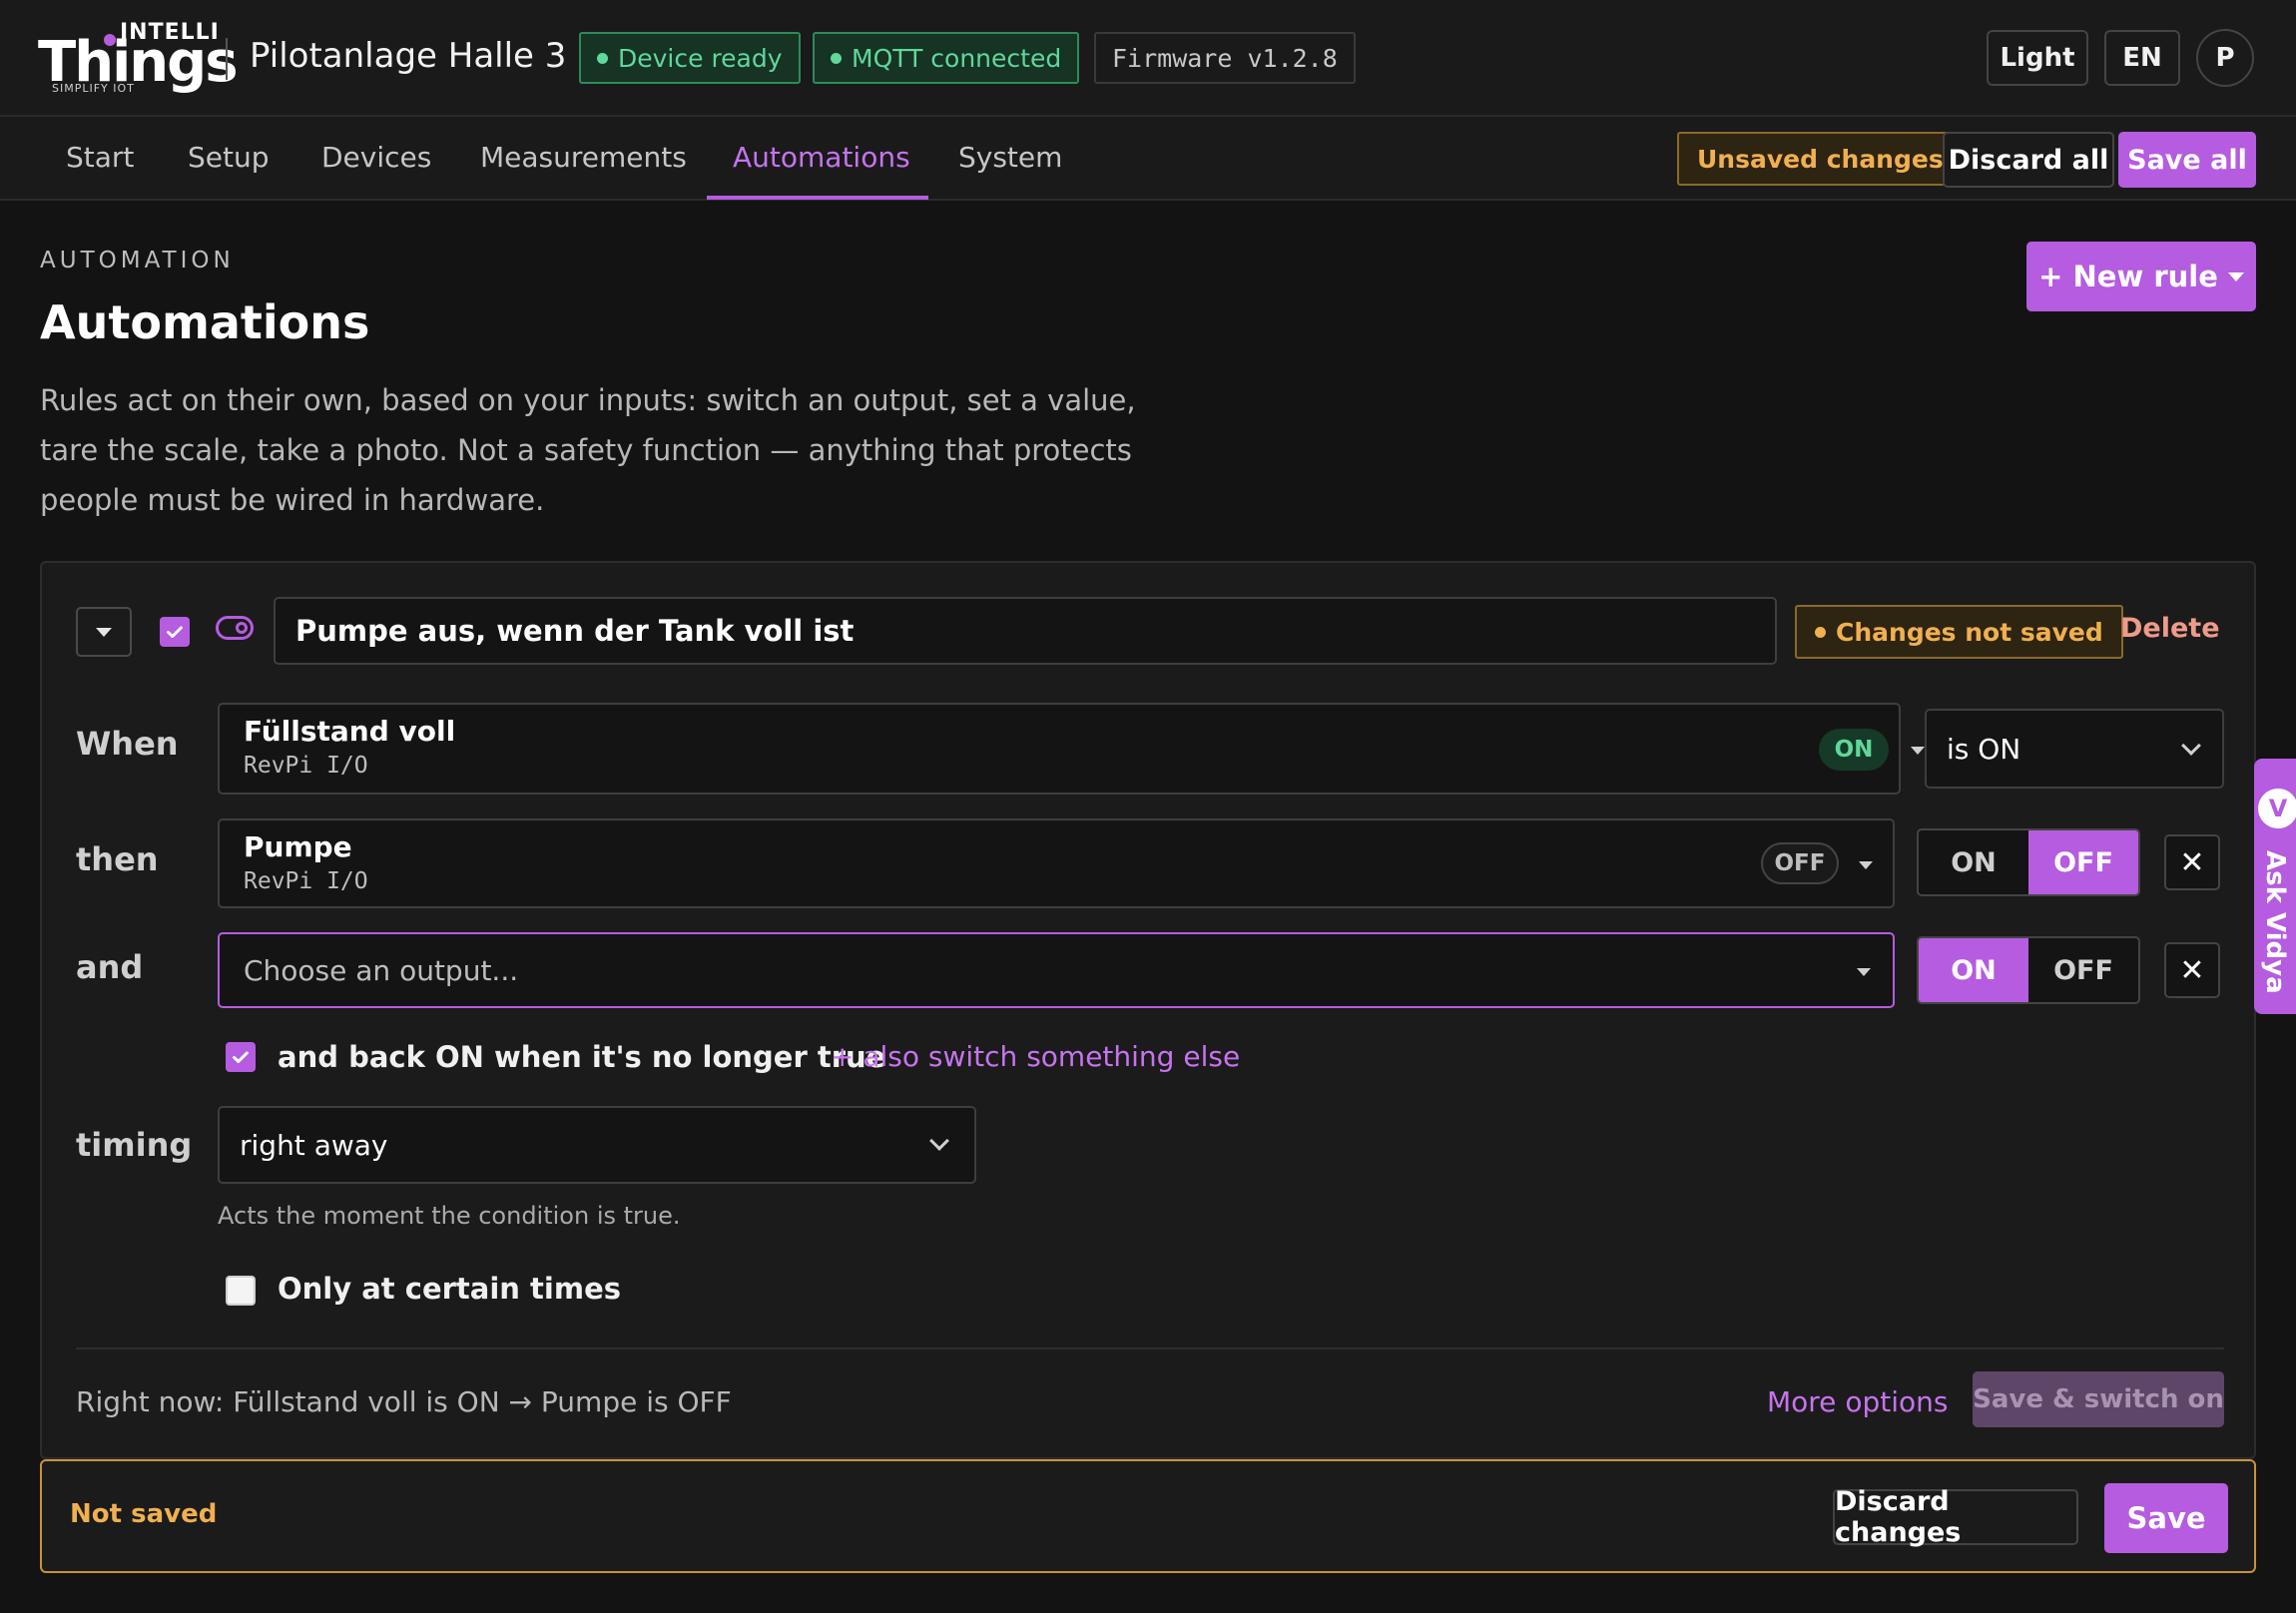 The image size is (2296, 1613). I want to click on rule-name-input: Pumpe aus, wenn der Tank voll ist, so click(1026, 631).